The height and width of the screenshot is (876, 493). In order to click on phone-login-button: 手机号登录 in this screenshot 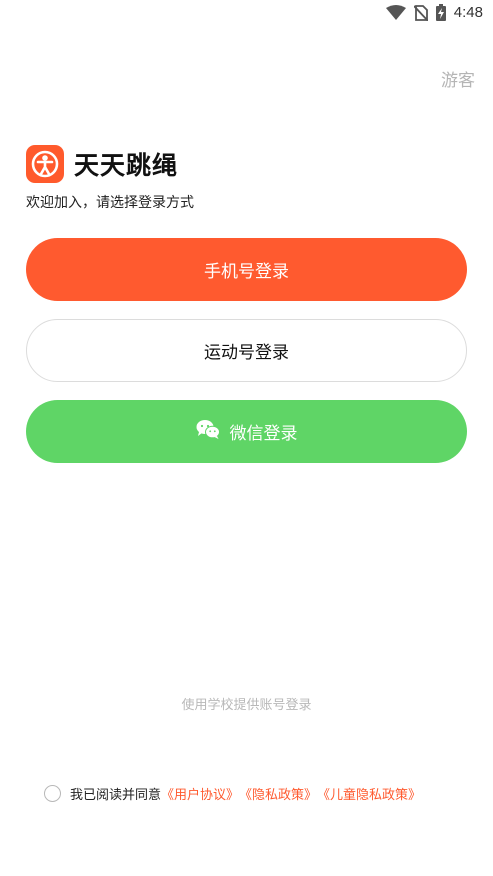, I will do `click(246, 269)`.